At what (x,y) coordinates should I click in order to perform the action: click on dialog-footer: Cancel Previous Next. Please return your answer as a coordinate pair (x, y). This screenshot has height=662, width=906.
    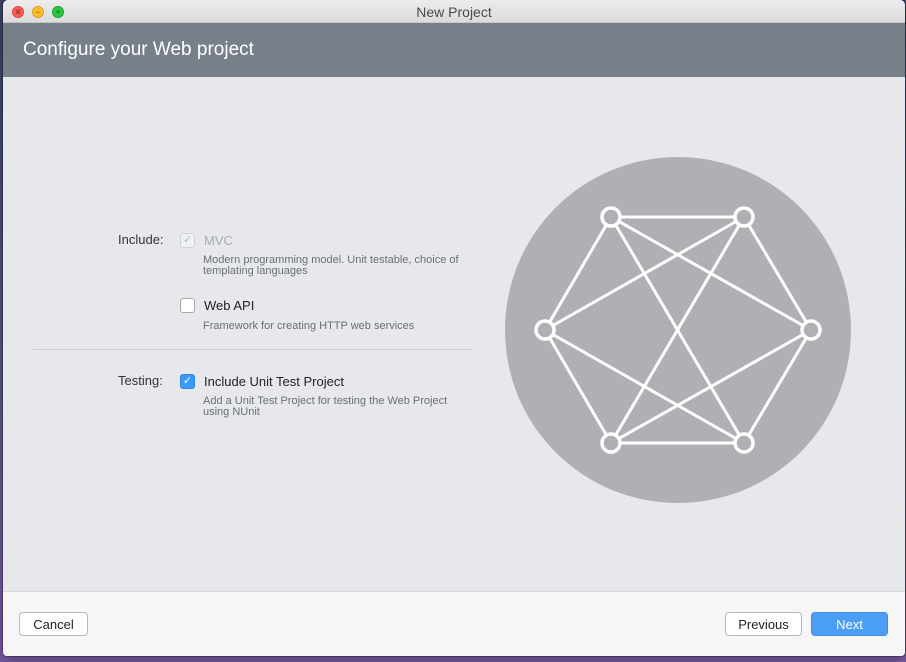
    Looking at the image, I should click on (454, 623).